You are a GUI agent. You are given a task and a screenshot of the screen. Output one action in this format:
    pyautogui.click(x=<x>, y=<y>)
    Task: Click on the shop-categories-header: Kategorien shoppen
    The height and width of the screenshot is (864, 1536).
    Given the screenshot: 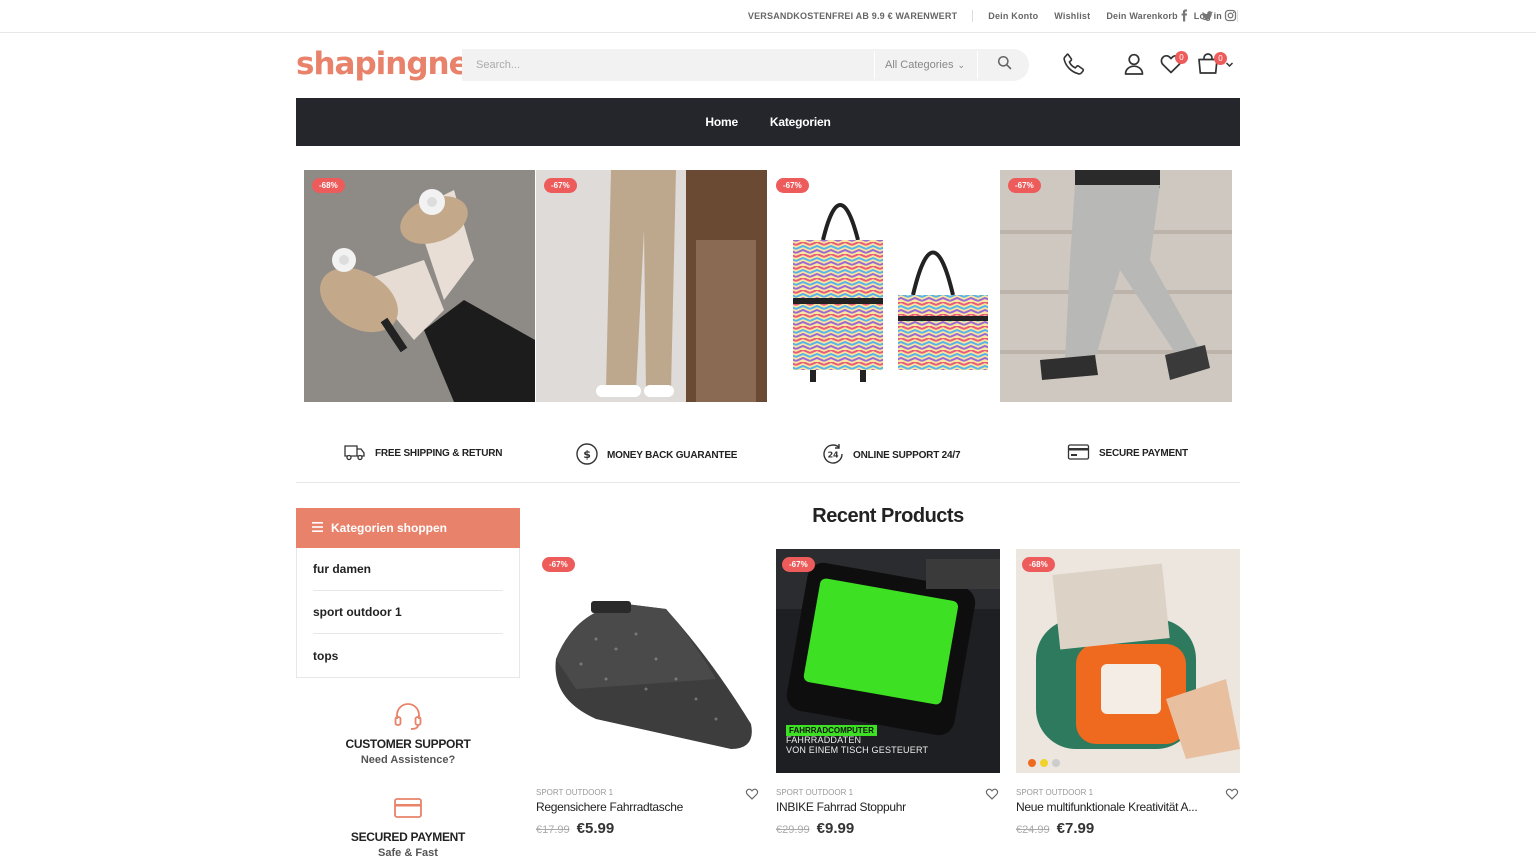 What is the action you would take?
    pyautogui.click(x=408, y=528)
    